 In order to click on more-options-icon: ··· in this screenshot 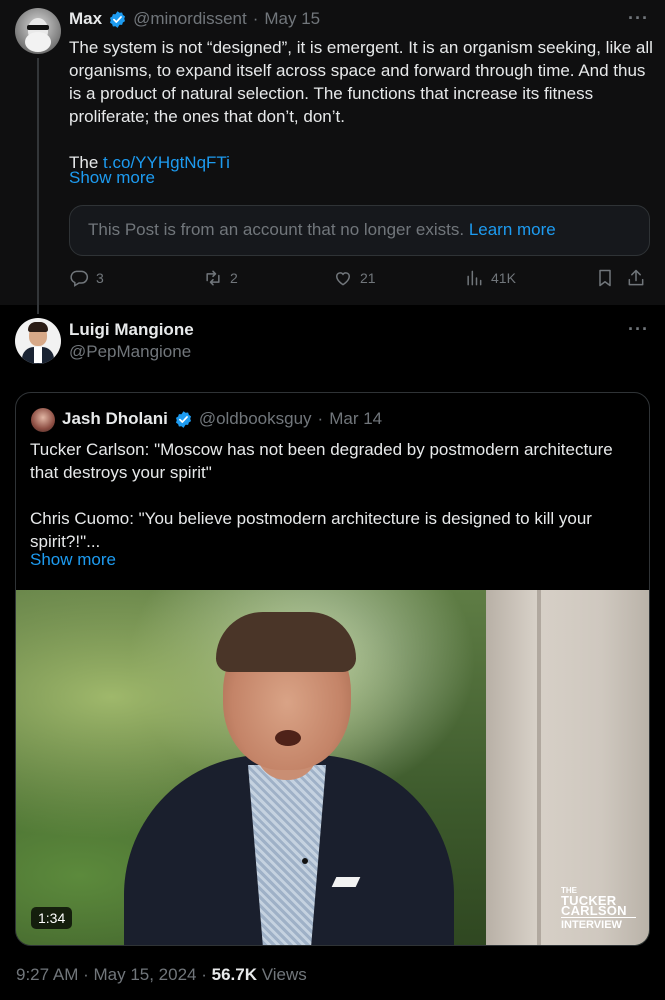, I will do `click(638, 18)`.